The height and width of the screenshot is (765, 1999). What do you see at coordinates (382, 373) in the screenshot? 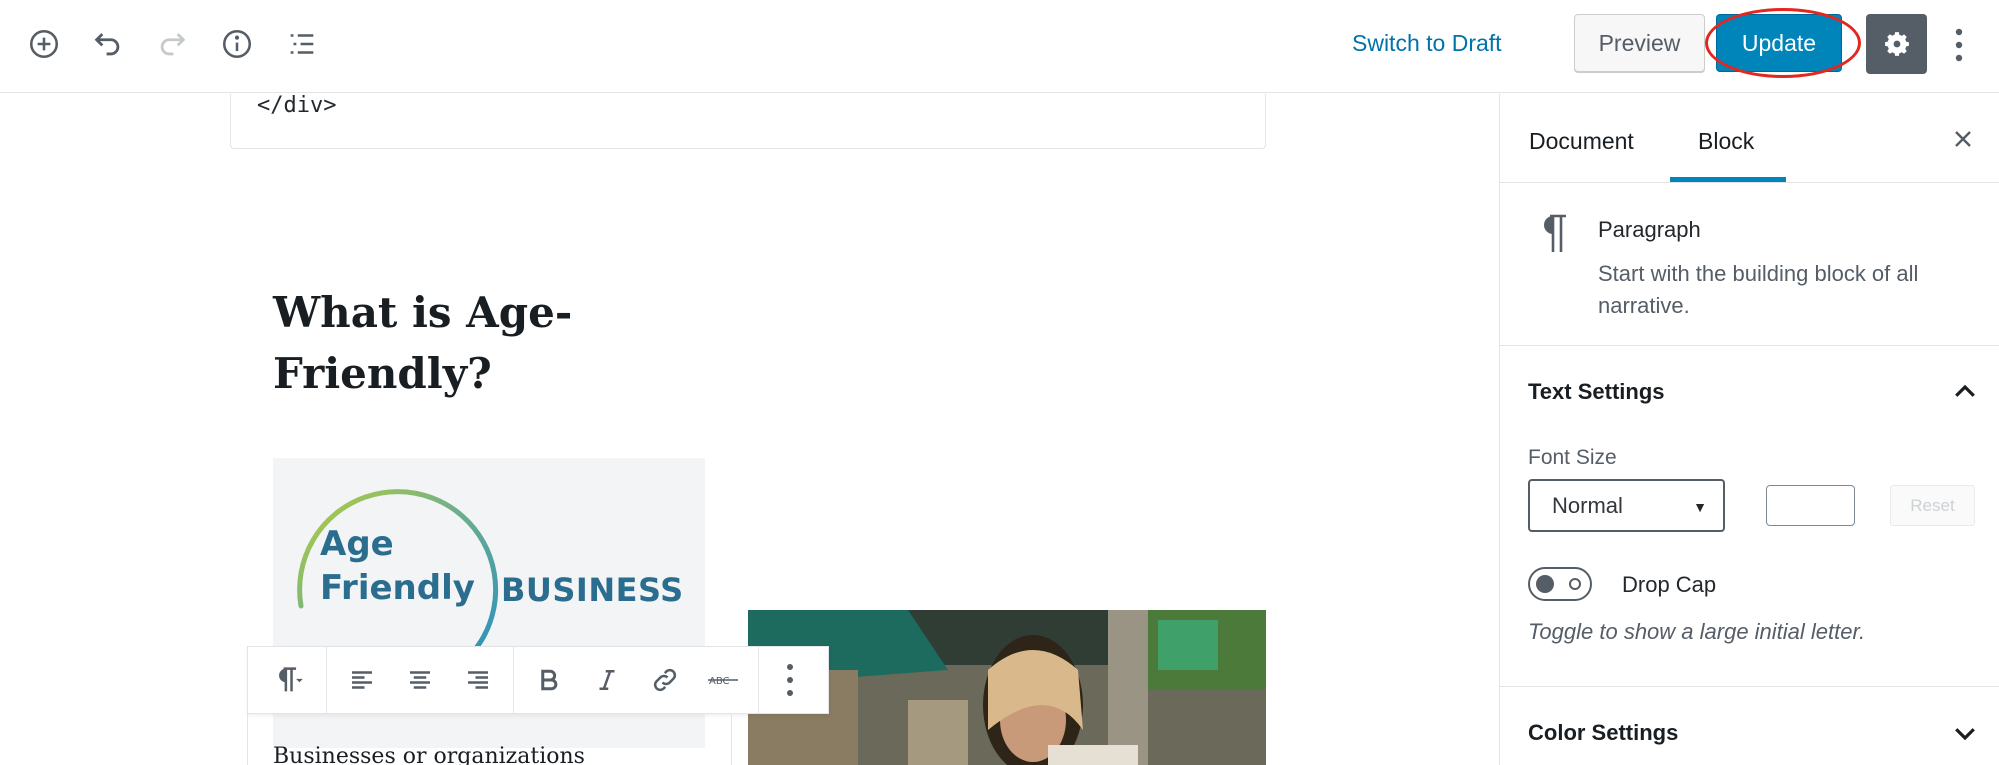
I see `heading-line: Friendly?` at bounding box center [382, 373].